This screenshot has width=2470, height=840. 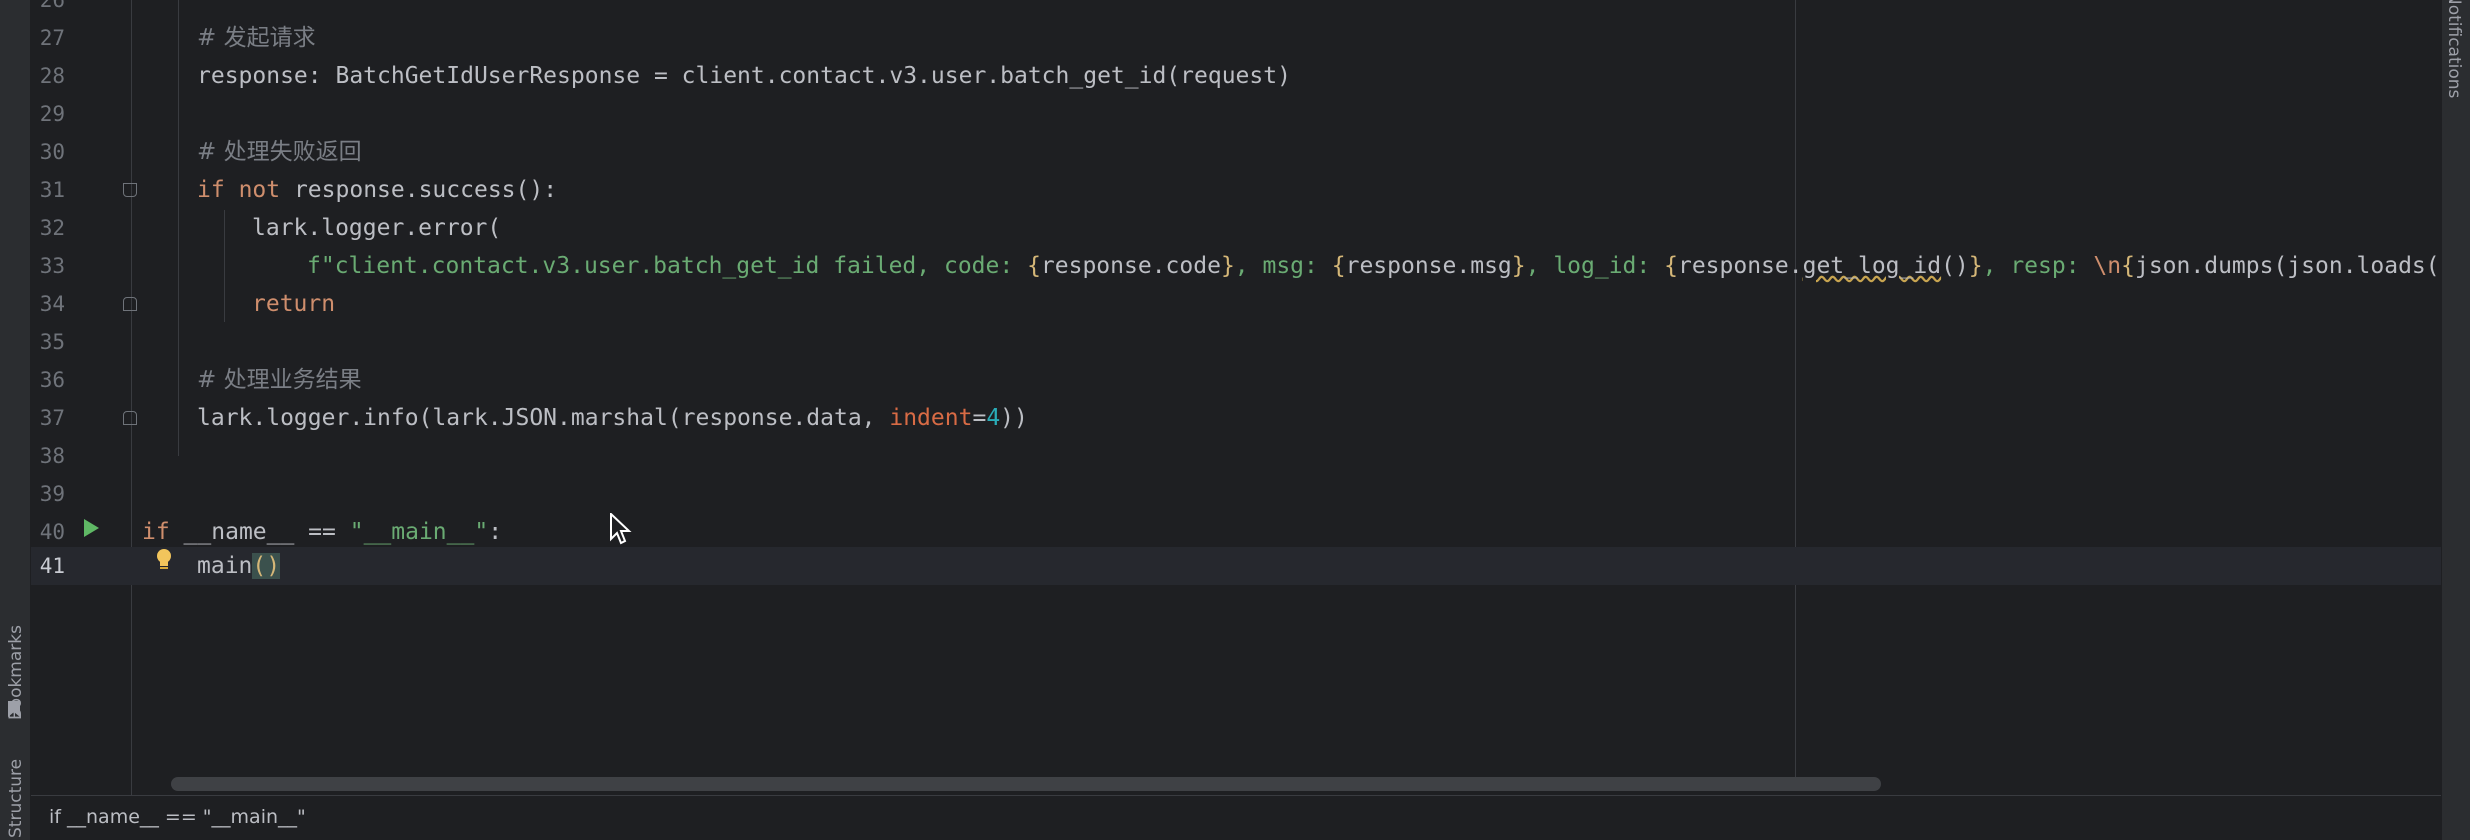 I want to click on function-call: main, so click(x=225, y=566).